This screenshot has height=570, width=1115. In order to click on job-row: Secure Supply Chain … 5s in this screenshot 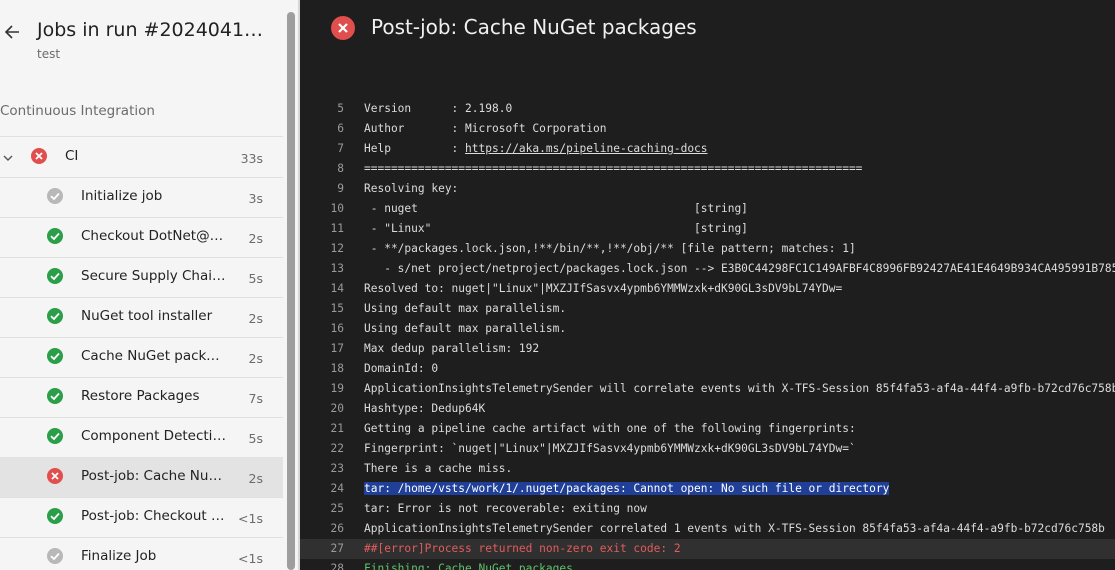, I will do `click(141, 277)`.